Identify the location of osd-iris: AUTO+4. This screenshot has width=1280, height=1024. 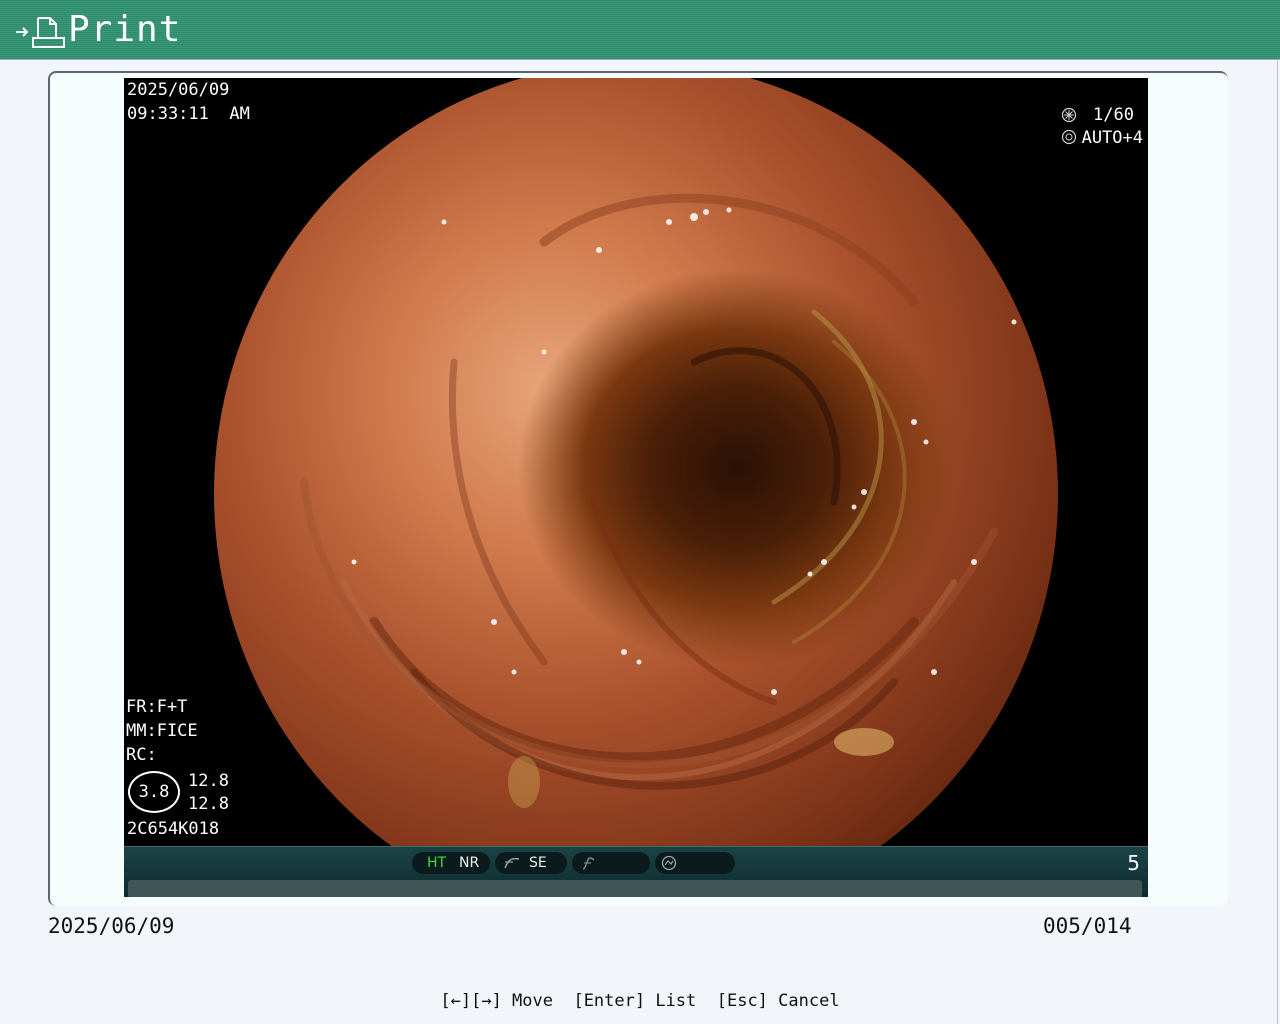
(1112, 138).